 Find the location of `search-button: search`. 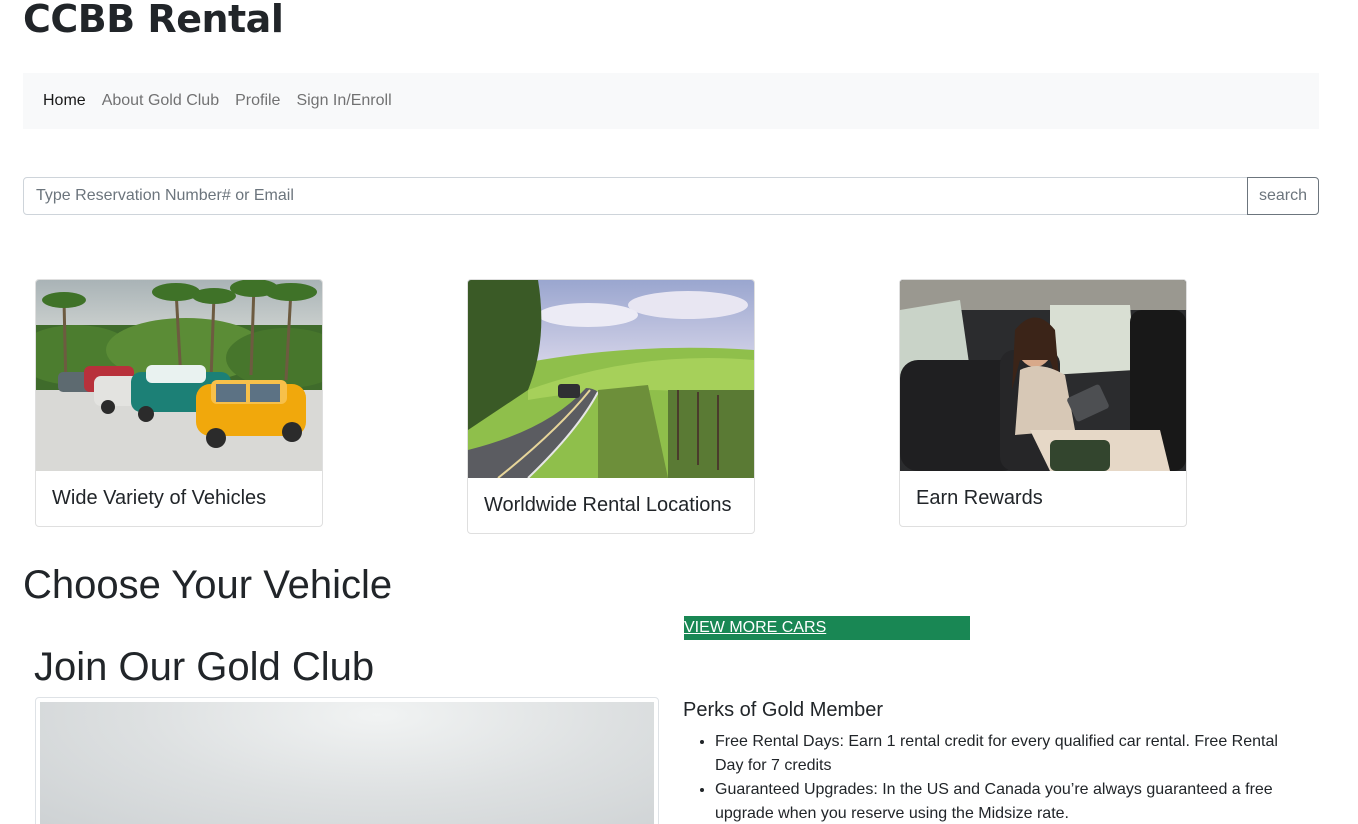

search-button: search is located at coordinates (1283, 196).